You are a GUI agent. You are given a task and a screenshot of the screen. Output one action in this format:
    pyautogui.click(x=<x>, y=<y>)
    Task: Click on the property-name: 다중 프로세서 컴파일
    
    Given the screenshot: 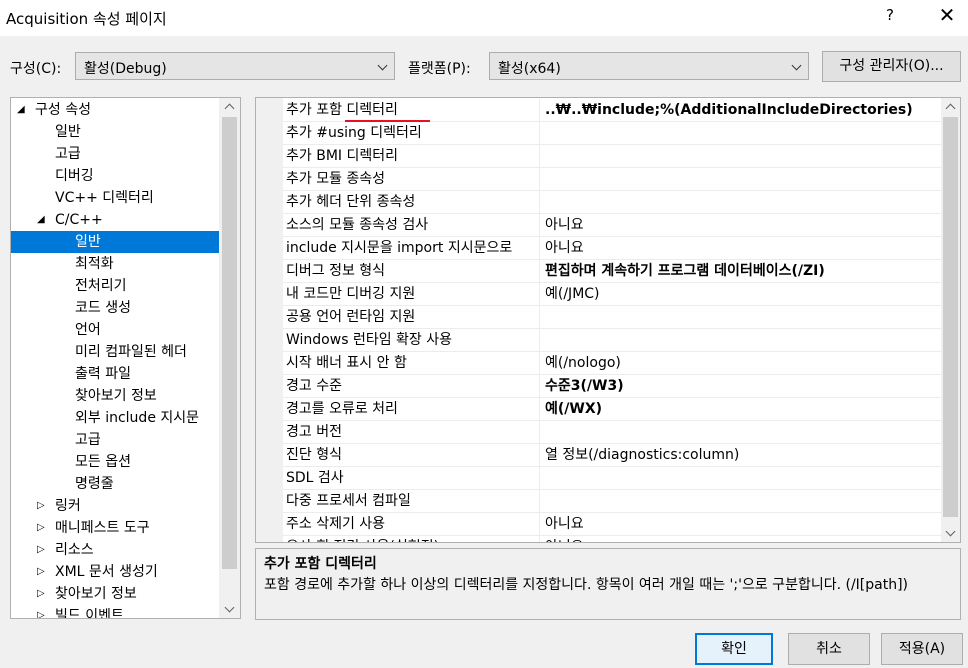 What is the action you would take?
    pyautogui.click(x=348, y=501)
    